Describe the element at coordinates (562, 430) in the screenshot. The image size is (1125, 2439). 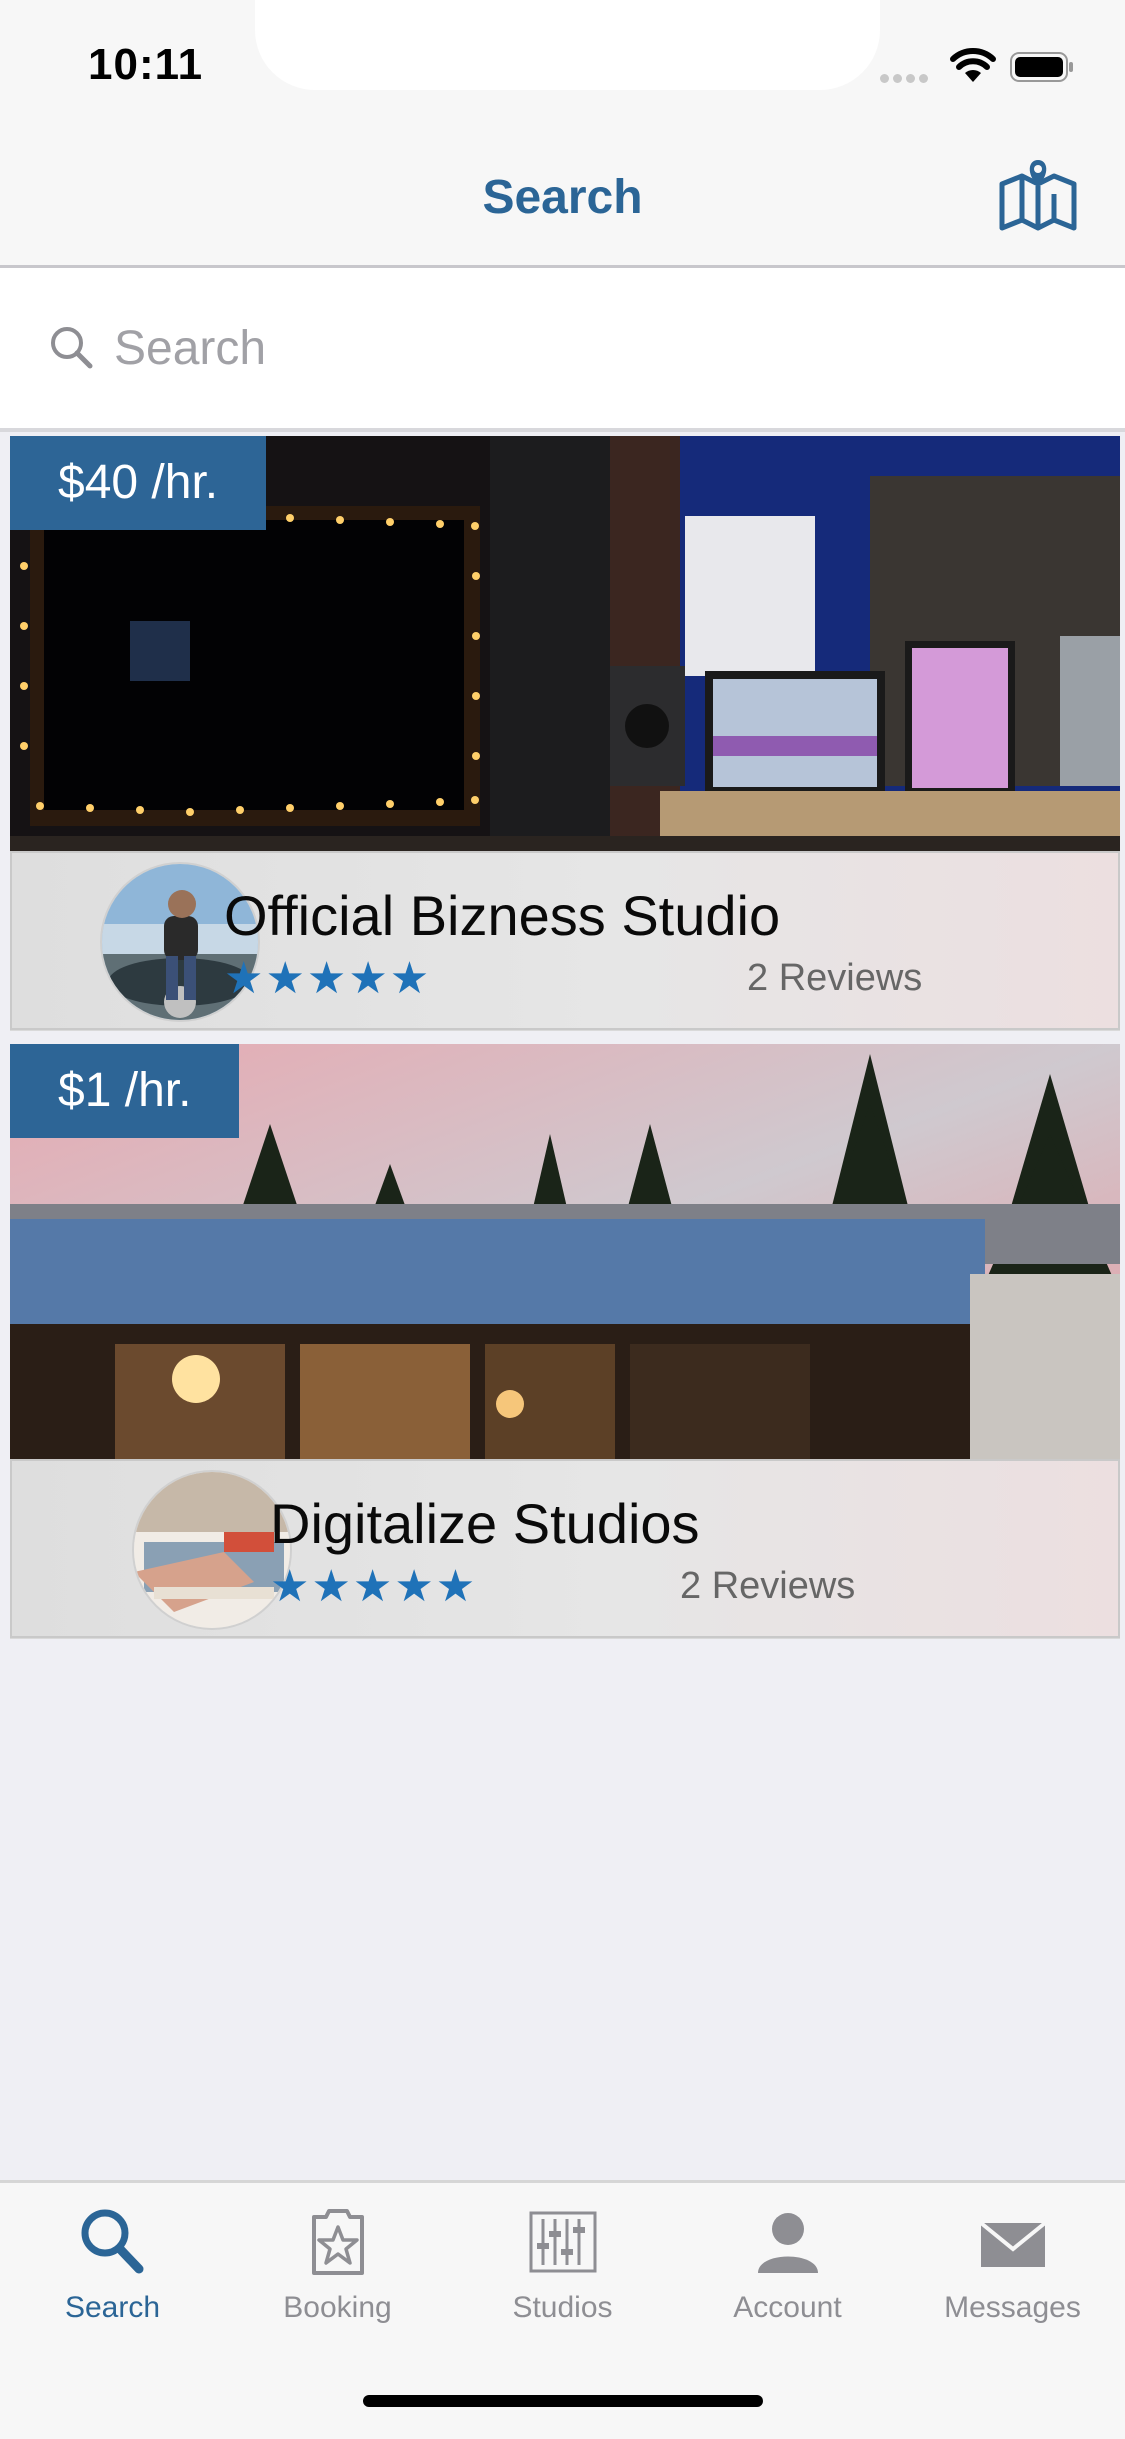
I see `divider` at that location.